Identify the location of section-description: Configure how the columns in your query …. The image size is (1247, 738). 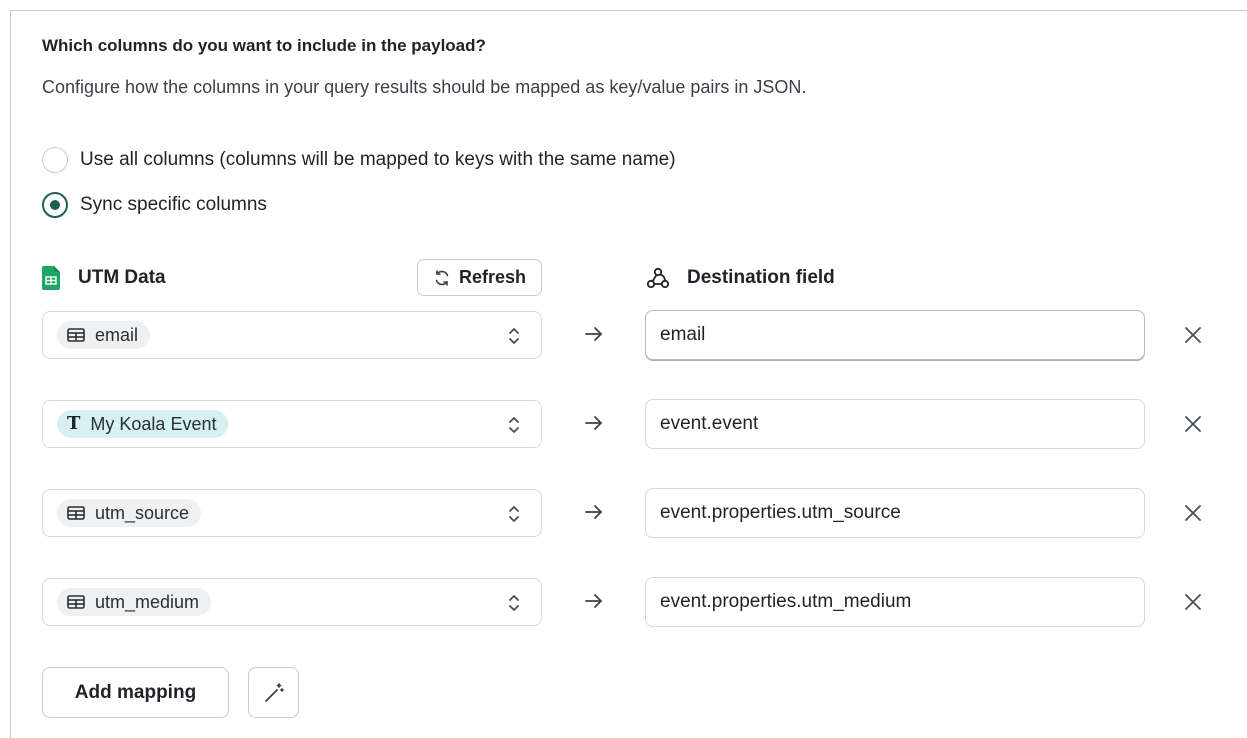
(424, 87).